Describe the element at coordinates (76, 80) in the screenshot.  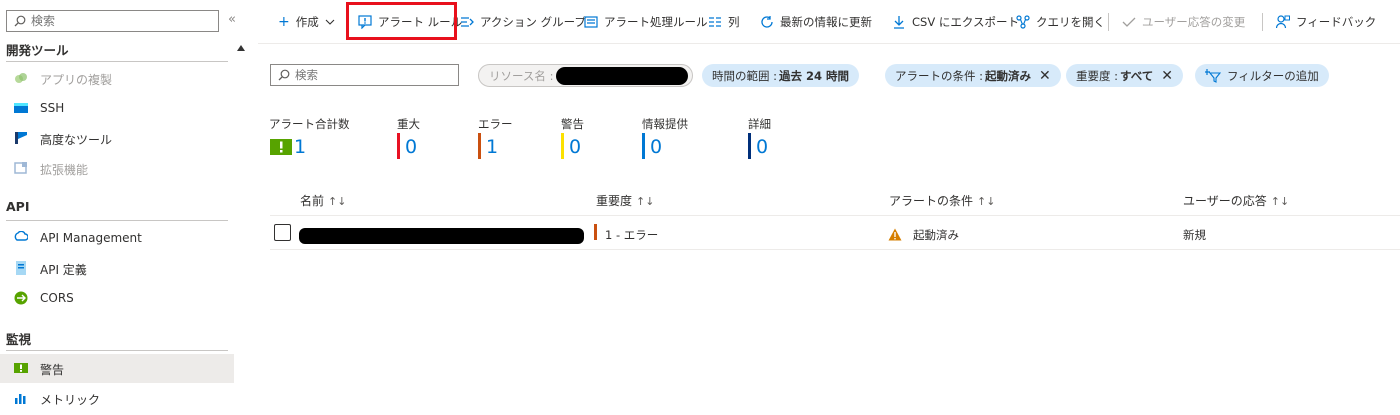
I see `sidebar-item-label: アプリの複製` at that location.